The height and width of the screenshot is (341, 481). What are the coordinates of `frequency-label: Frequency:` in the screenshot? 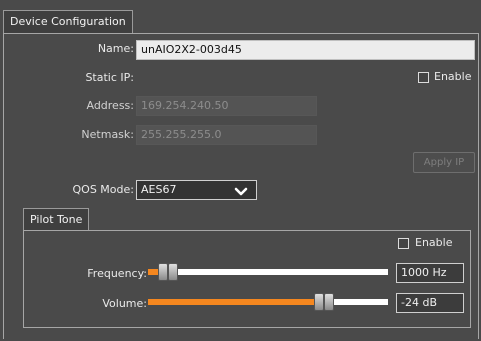 It's located at (117, 273).